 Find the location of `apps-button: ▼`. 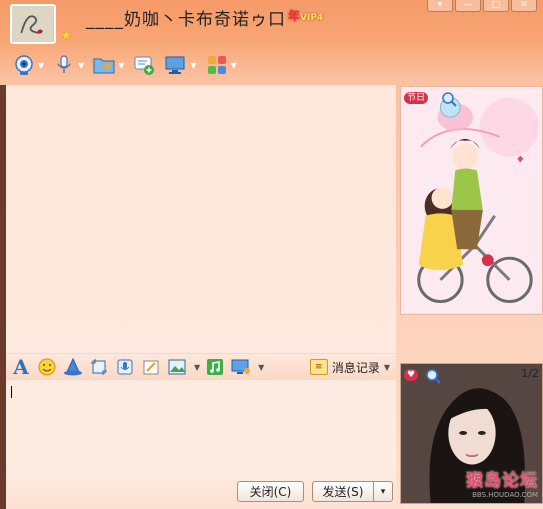

apps-button: ▼ is located at coordinates (221, 65).